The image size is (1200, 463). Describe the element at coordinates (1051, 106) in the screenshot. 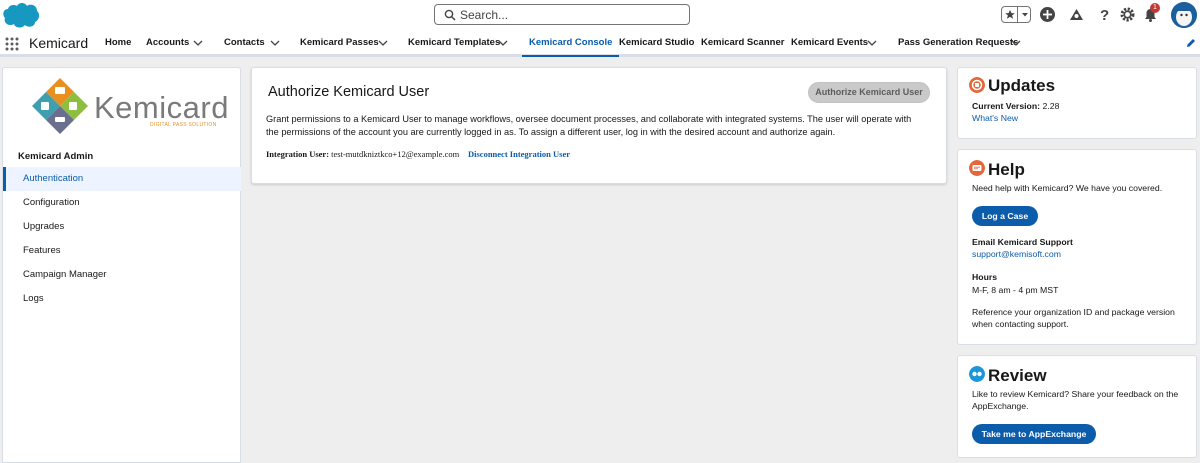

I see `version-value: 2.28` at that location.